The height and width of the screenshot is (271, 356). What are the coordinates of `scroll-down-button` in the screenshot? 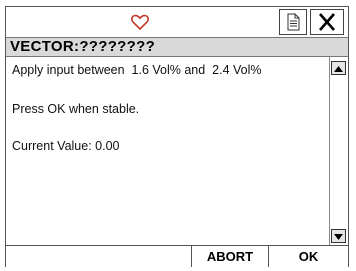 It's located at (338, 236).